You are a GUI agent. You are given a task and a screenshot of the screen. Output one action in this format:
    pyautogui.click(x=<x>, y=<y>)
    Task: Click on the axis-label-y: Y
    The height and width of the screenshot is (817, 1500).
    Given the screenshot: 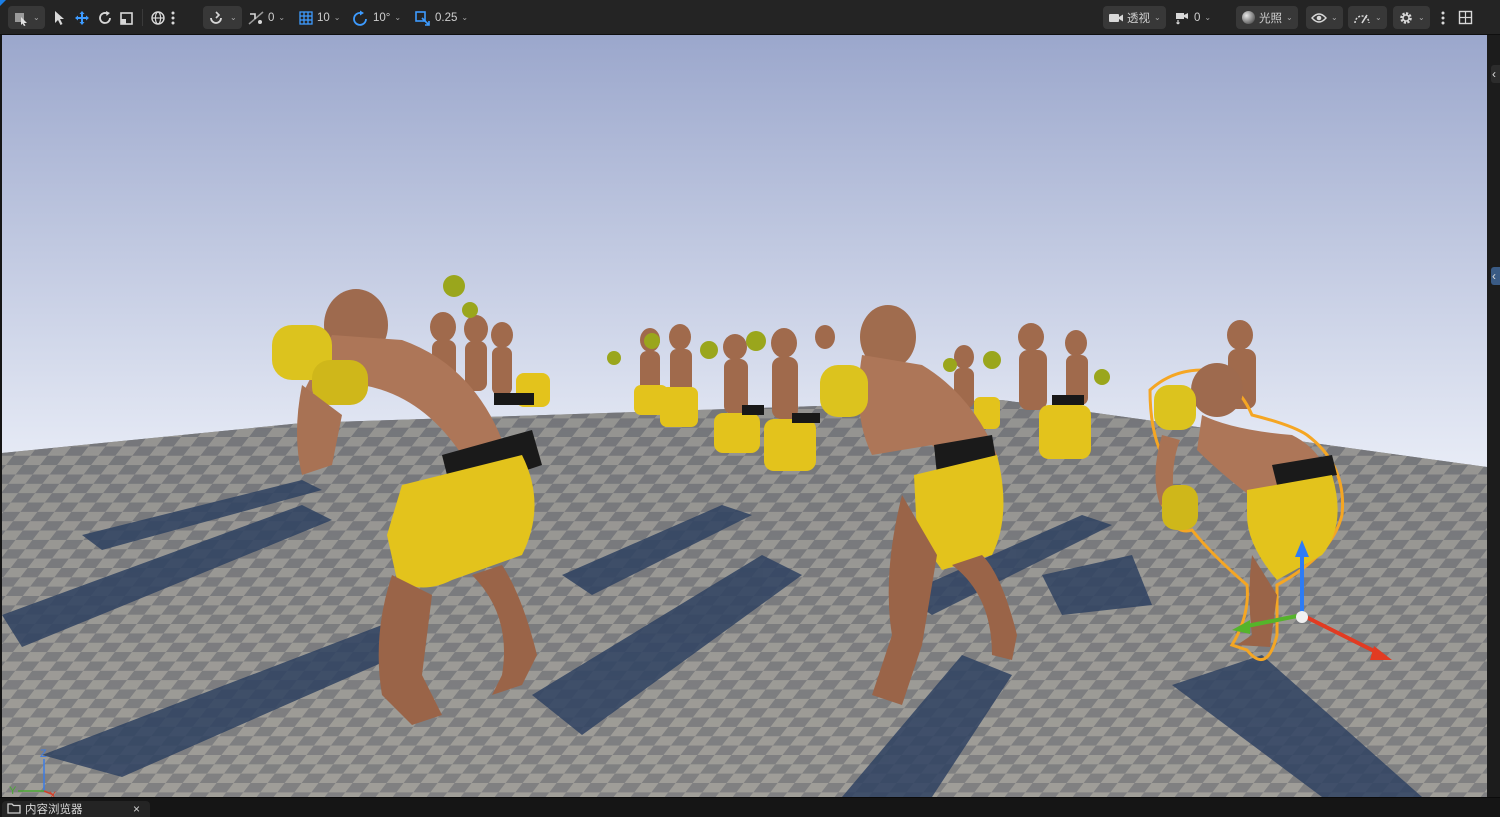 What is the action you would take?
    pyautogui.click(x=13, y=791)
    